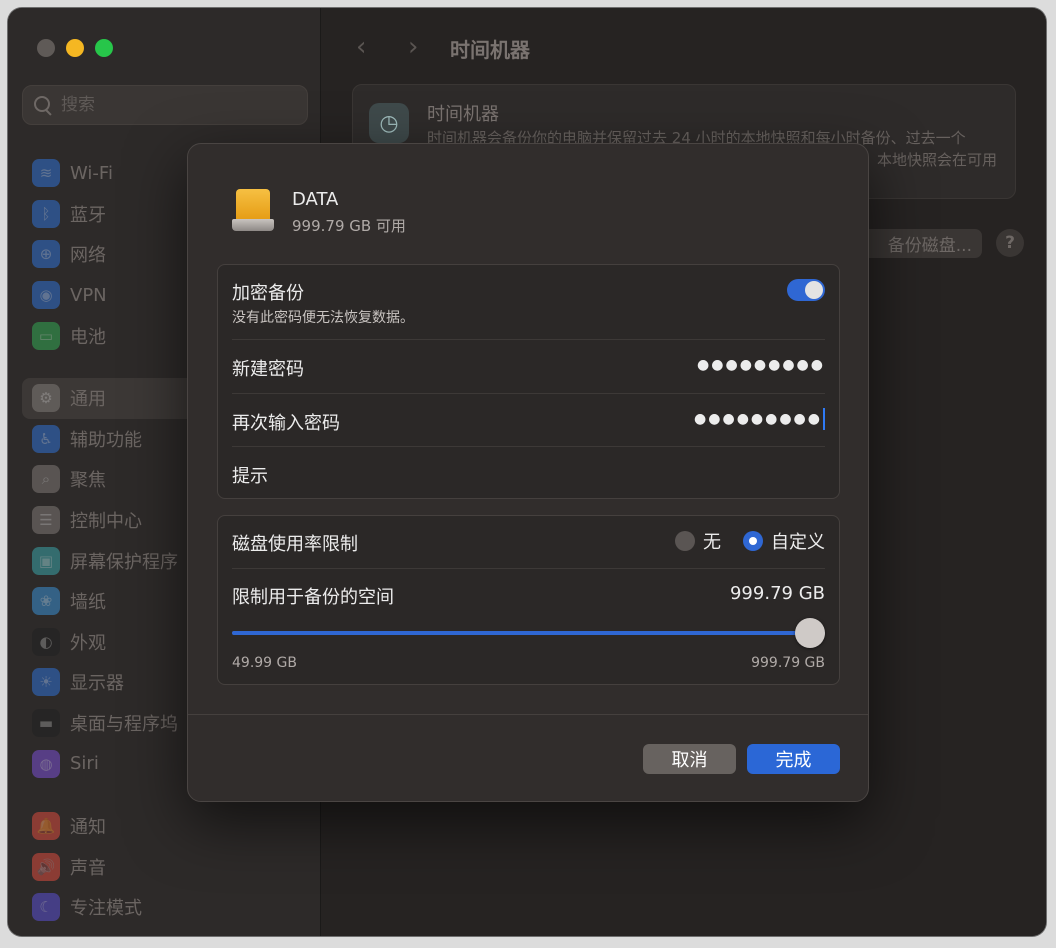 This screenshot has width=1056, height=948. What do you see at coordinates (43, 105) in the screenshot?
I see `search-icon` at bounding box center [43, 105].